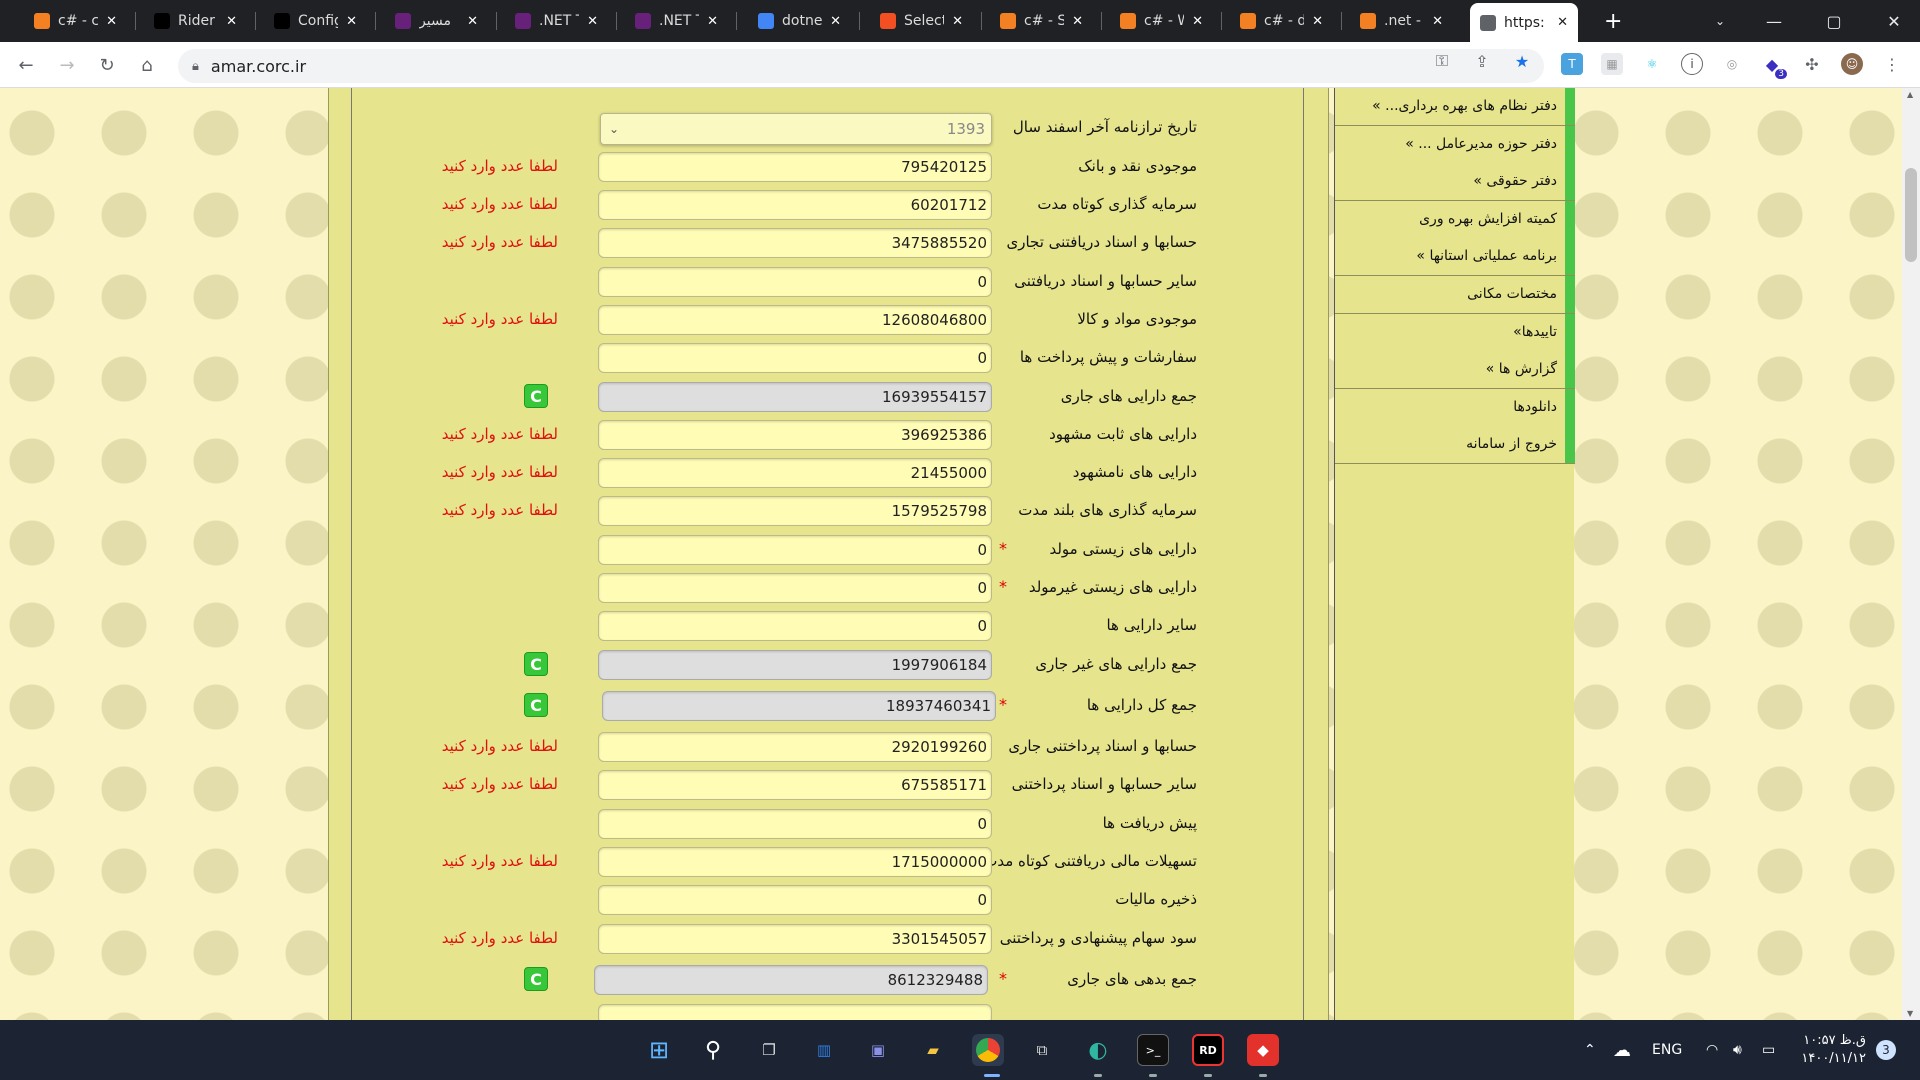  Describe the element at coordinates (795, 785) in the screenshot. I see `number-input: 675585171` at that location.